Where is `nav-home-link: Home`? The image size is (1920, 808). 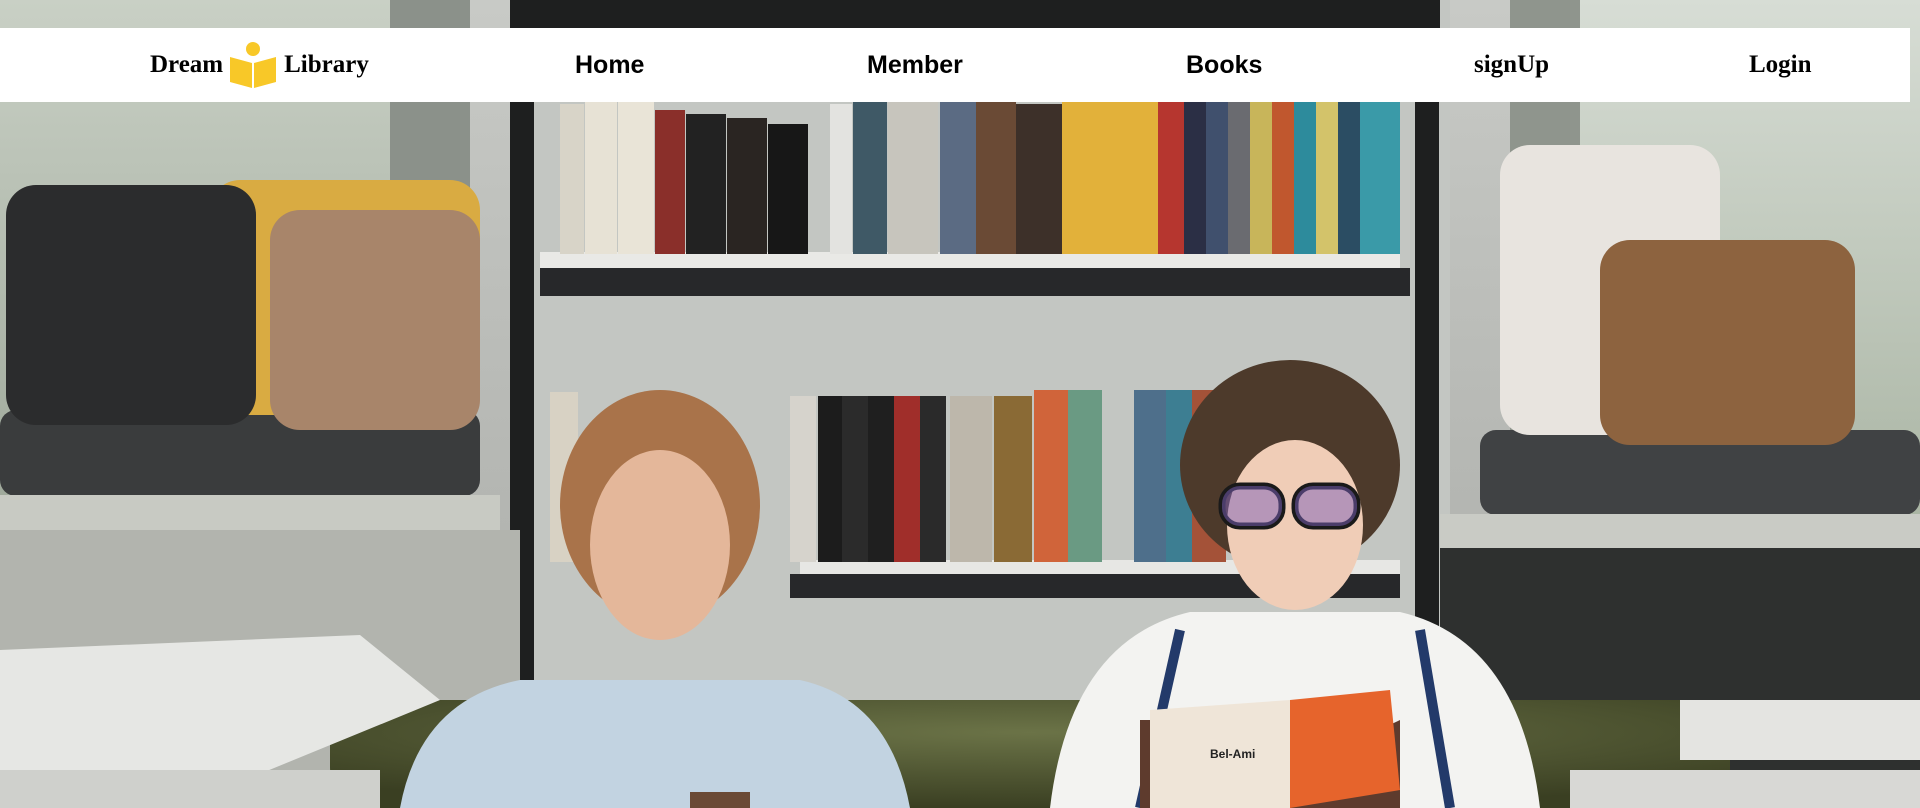 nav-home-link: Home is located at coordinates (609, 65).